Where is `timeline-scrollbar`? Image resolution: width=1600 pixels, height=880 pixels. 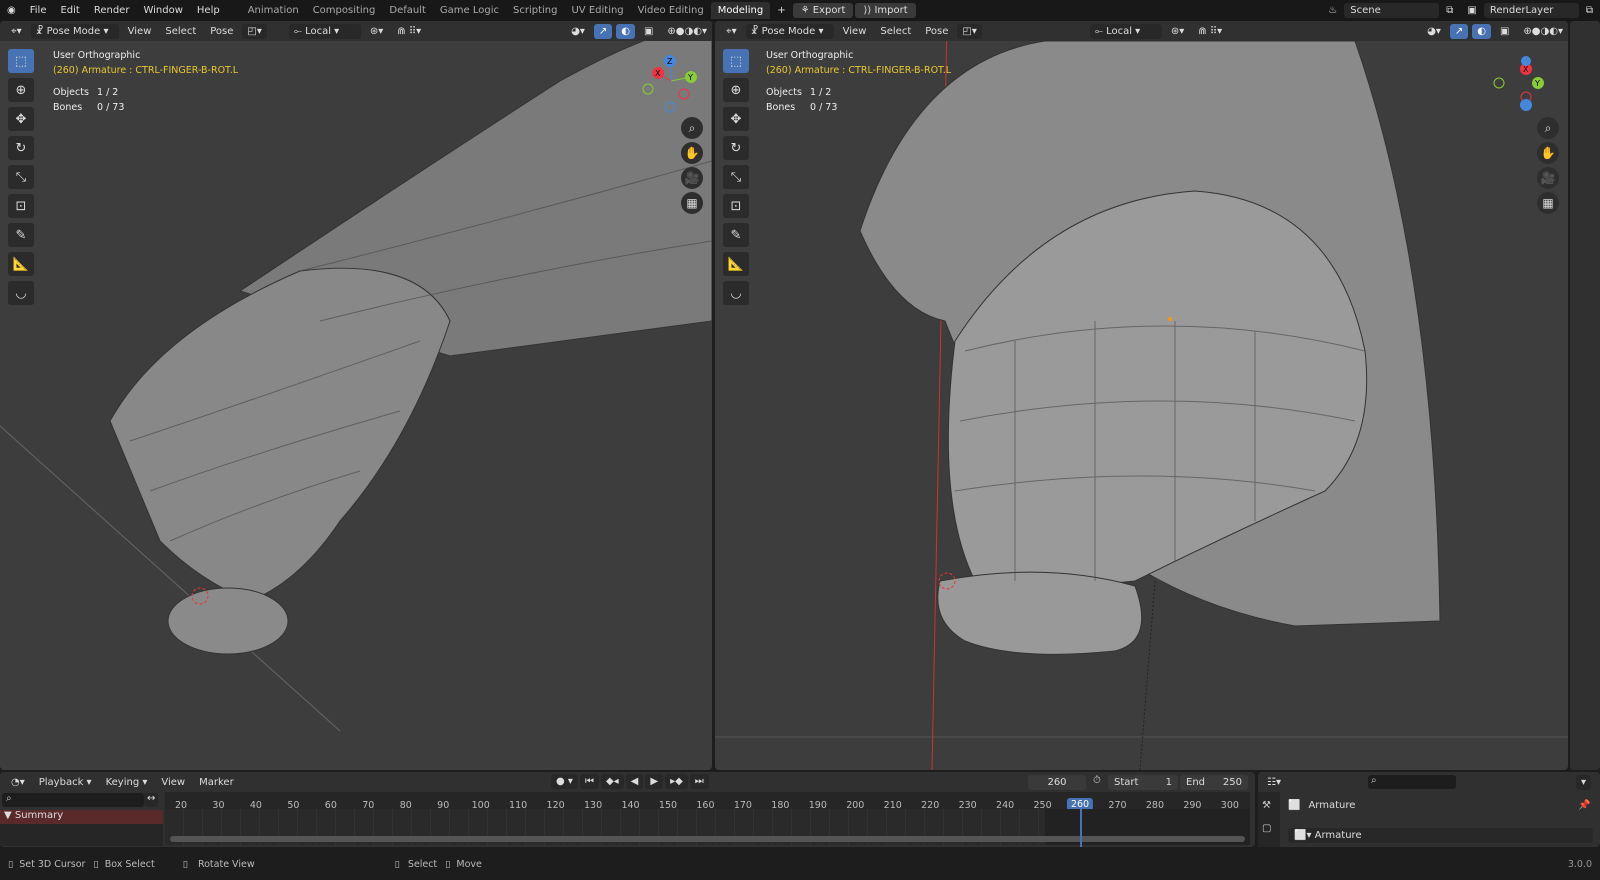
timeline-scrollbar is located at coordinates (707, 839).